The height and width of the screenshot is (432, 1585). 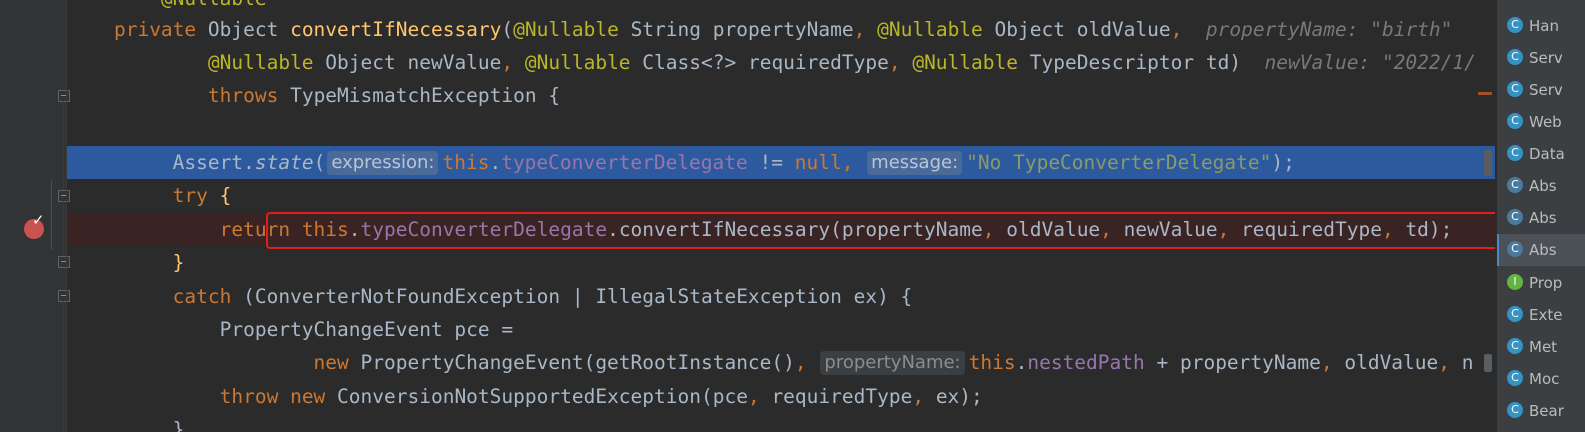 What do you see at coordinates (1515, 282) in the screenshot?
I see `interface-icon: I` at bounding box center [1515, 282].